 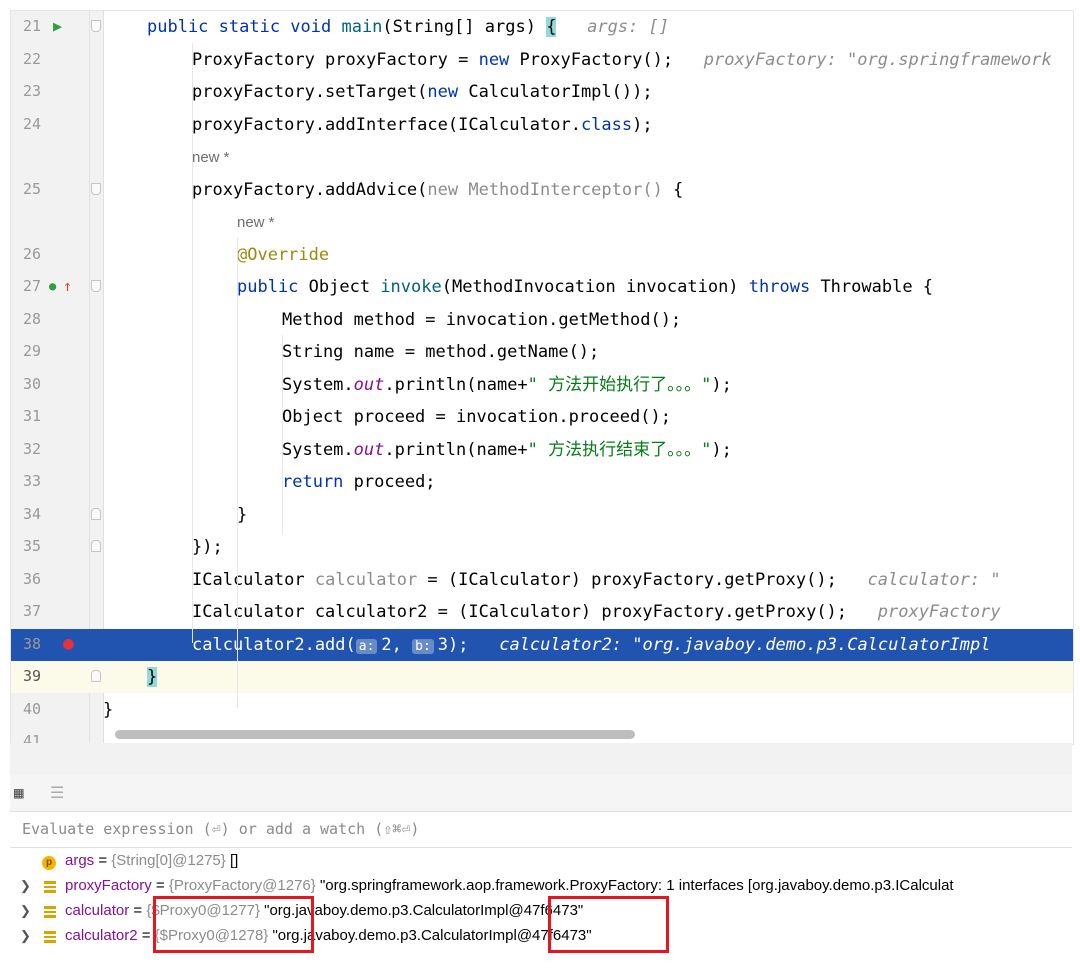 What do you see at coordinates (476, 417) in the screenshot?
I see `code-token: Object proceed = invocation.proceed();` at bounding box center [476, 417].